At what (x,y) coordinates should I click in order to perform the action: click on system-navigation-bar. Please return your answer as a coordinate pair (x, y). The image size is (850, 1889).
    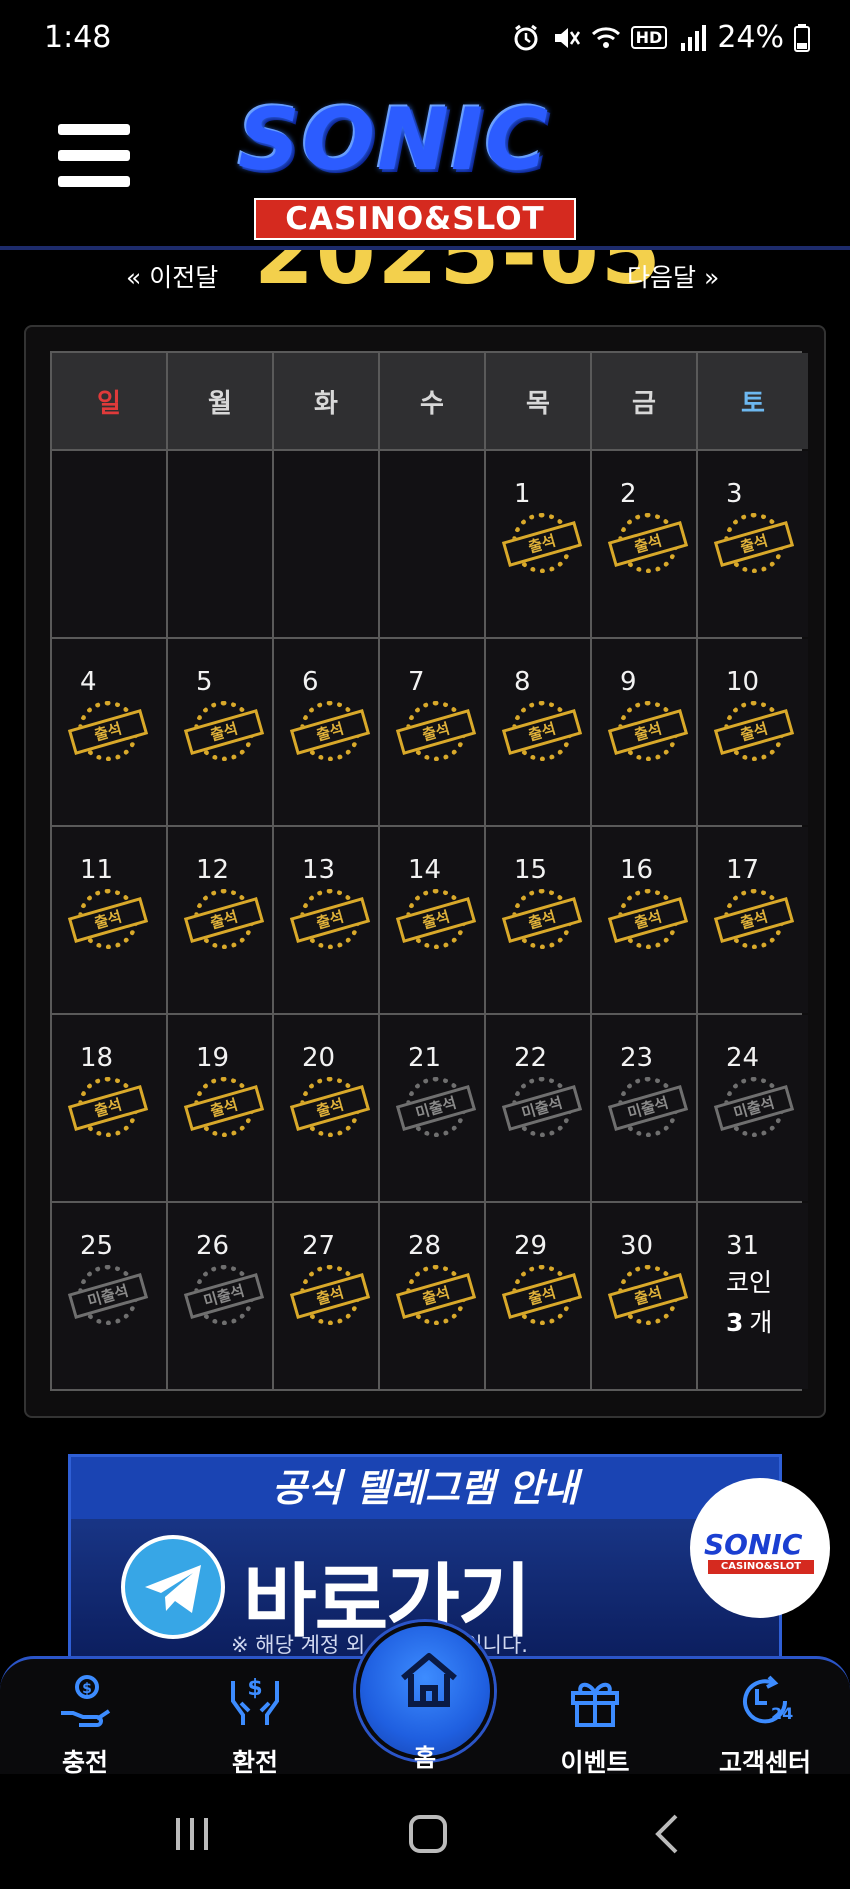
    Looking at the image, I should click on (425, 1831).